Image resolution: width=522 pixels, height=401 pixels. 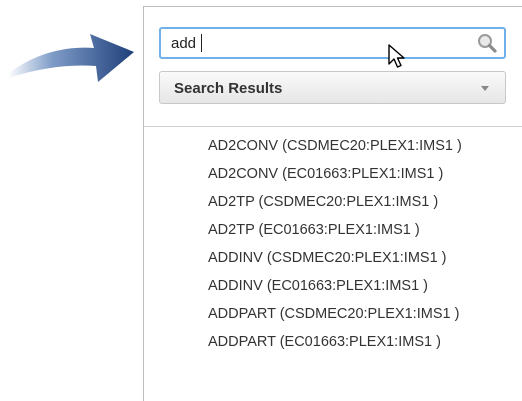 What do you see at coordinates (335, 178) in the screenshot?
I see `result-item: AD2CONV (EC01663:PLEX1:IMS1 )` at bounding box center [335, 178].